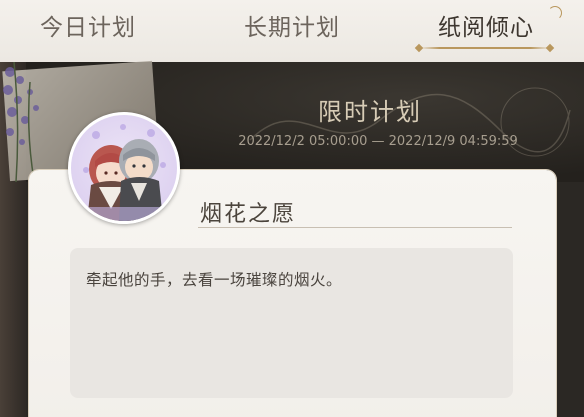 The height and width of the screenshot is (417, 584). Describe the element at coordinates (292, 28) in the screenshot. I see `tab-long-term-plan: 长期计划` at that location.